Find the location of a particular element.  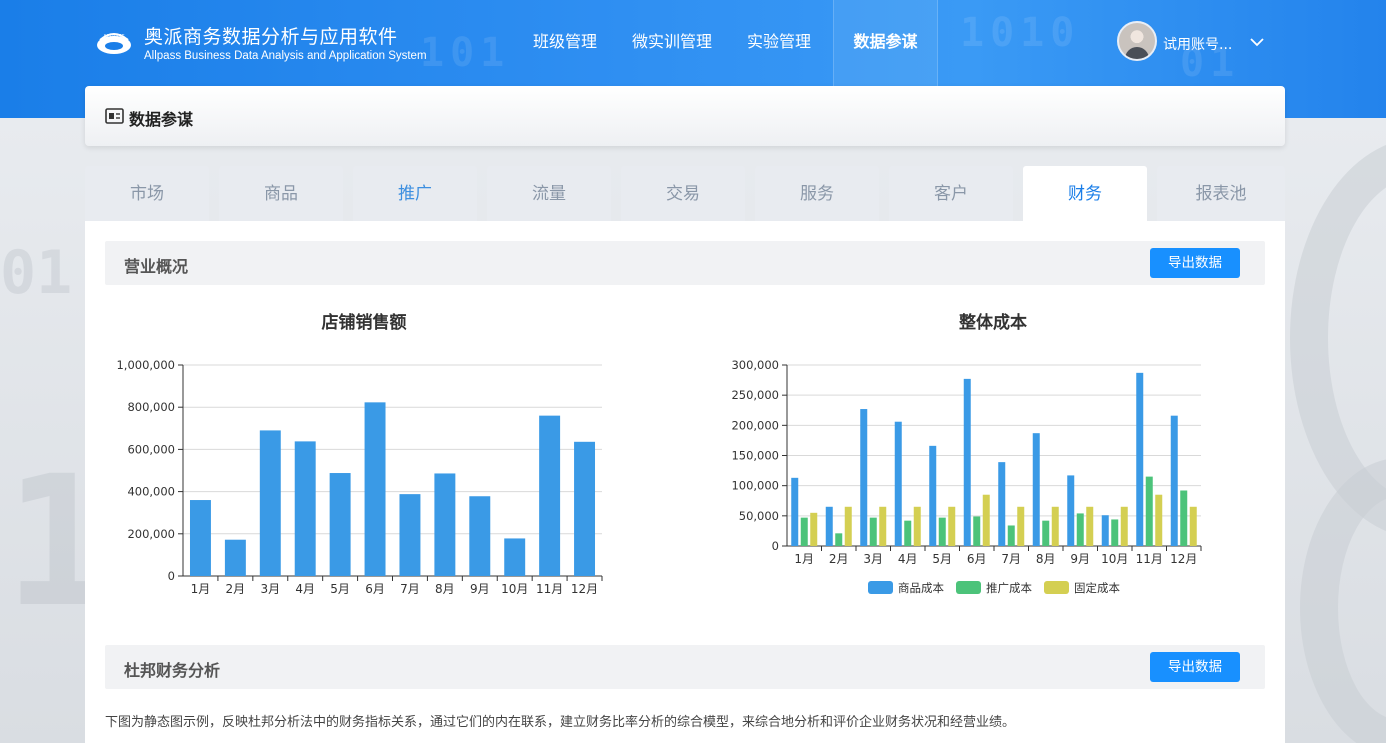

page-title: 数据参谋 is located at coordinates (161, 119).